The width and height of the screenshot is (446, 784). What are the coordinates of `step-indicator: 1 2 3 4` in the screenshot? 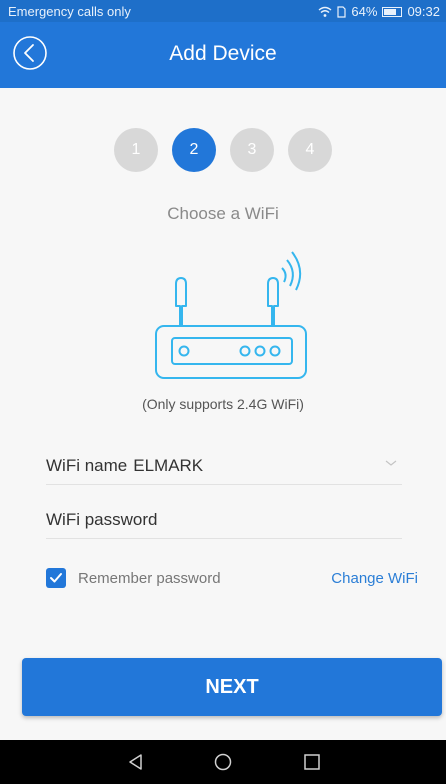 It's located at (223, 150).